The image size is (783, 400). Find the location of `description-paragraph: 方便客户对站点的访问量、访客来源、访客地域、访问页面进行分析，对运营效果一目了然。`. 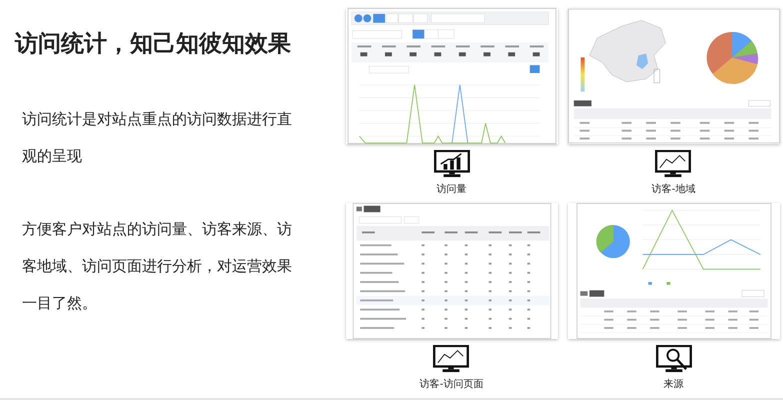

description-paragraph: 方便客户对站点的访问量、访客来源、访客地域、访问页面进行分析，对运营效果一目了然。 is located at coordinates (157, 266).